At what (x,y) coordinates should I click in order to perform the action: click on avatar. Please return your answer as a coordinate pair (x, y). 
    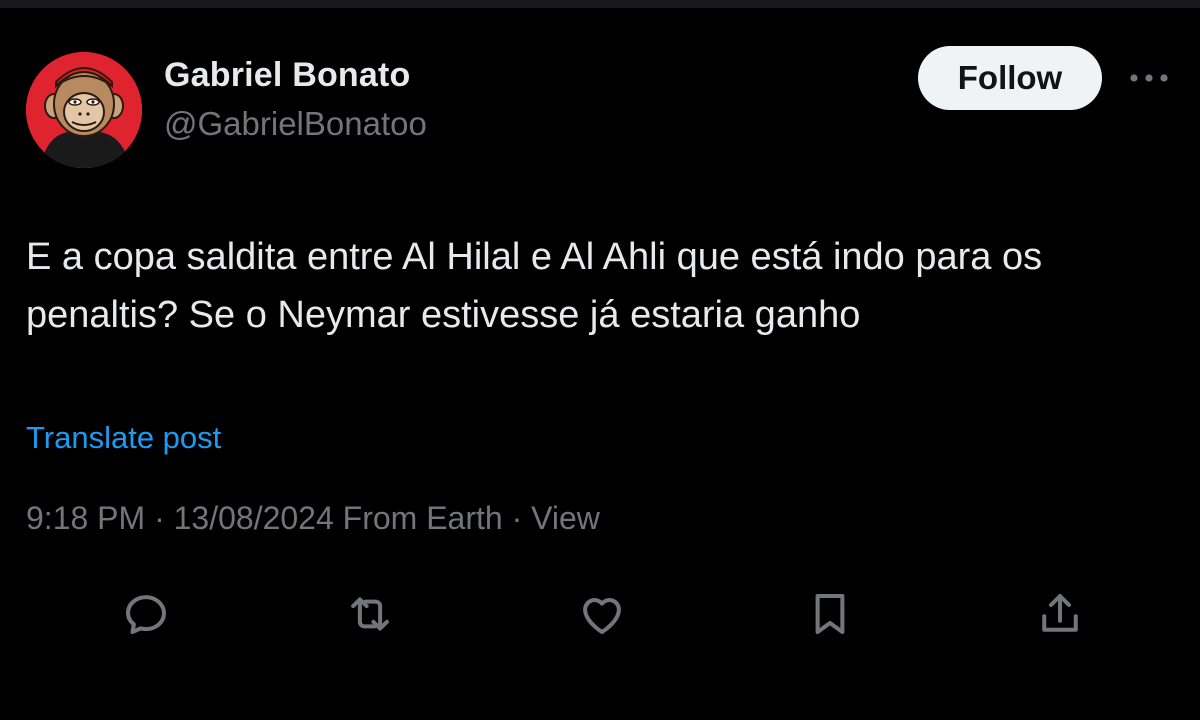
    Looking at the image, I should click on (84, 110).